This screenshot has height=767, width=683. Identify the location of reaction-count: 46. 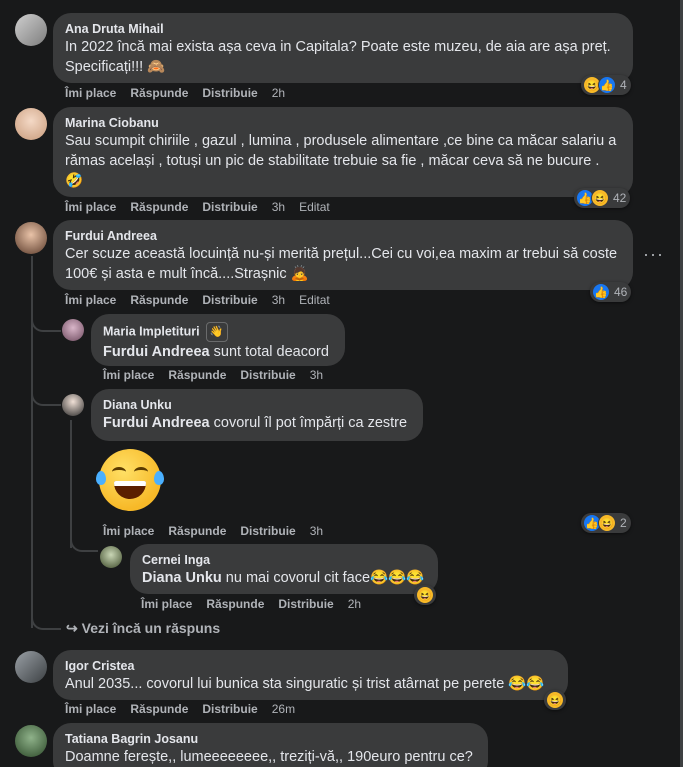
(621, 292).